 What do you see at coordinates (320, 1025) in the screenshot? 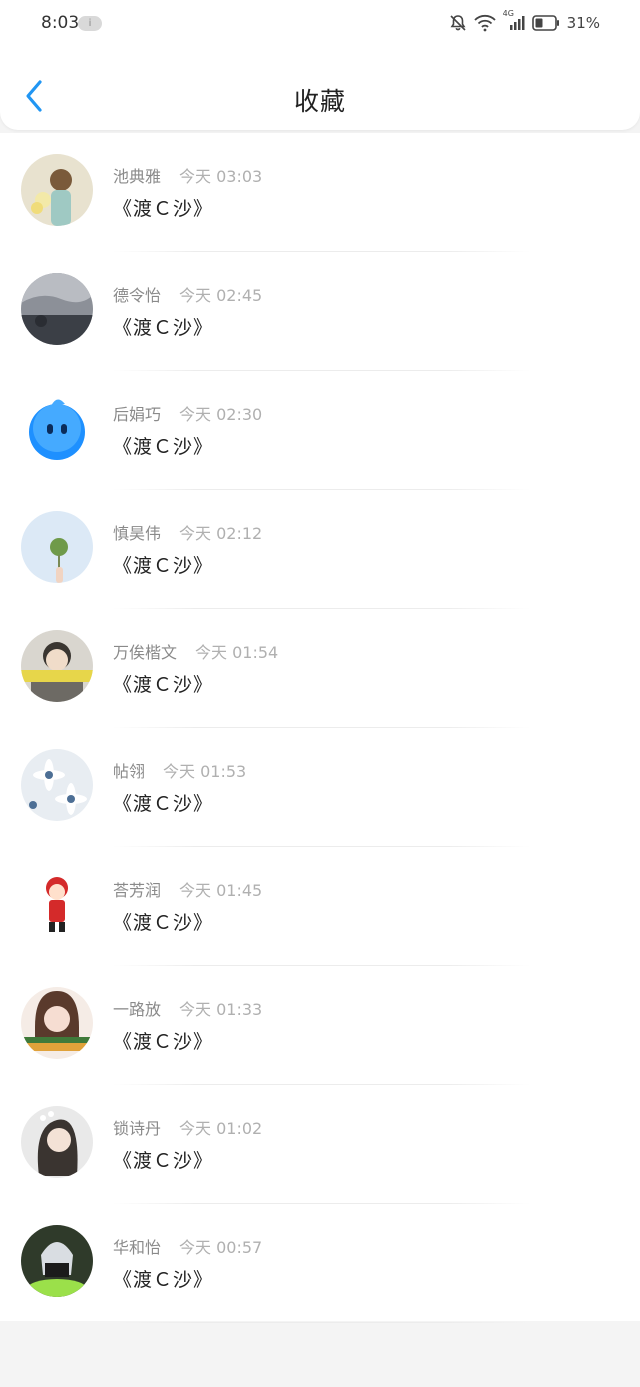
I see `list-item: 一路放 今天 01:33 《渡Ｃ沙》` at bounding box center [320, 1025].